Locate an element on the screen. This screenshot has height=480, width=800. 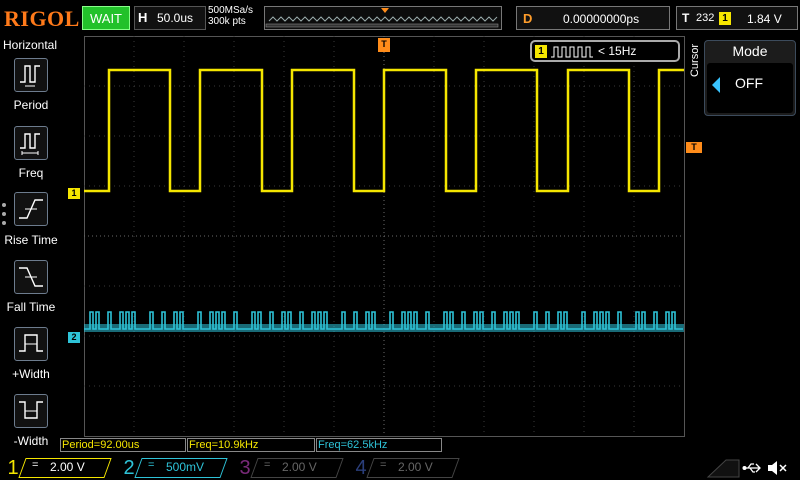
cursor-mode-value: OFF is located at coordinates (749, 83).